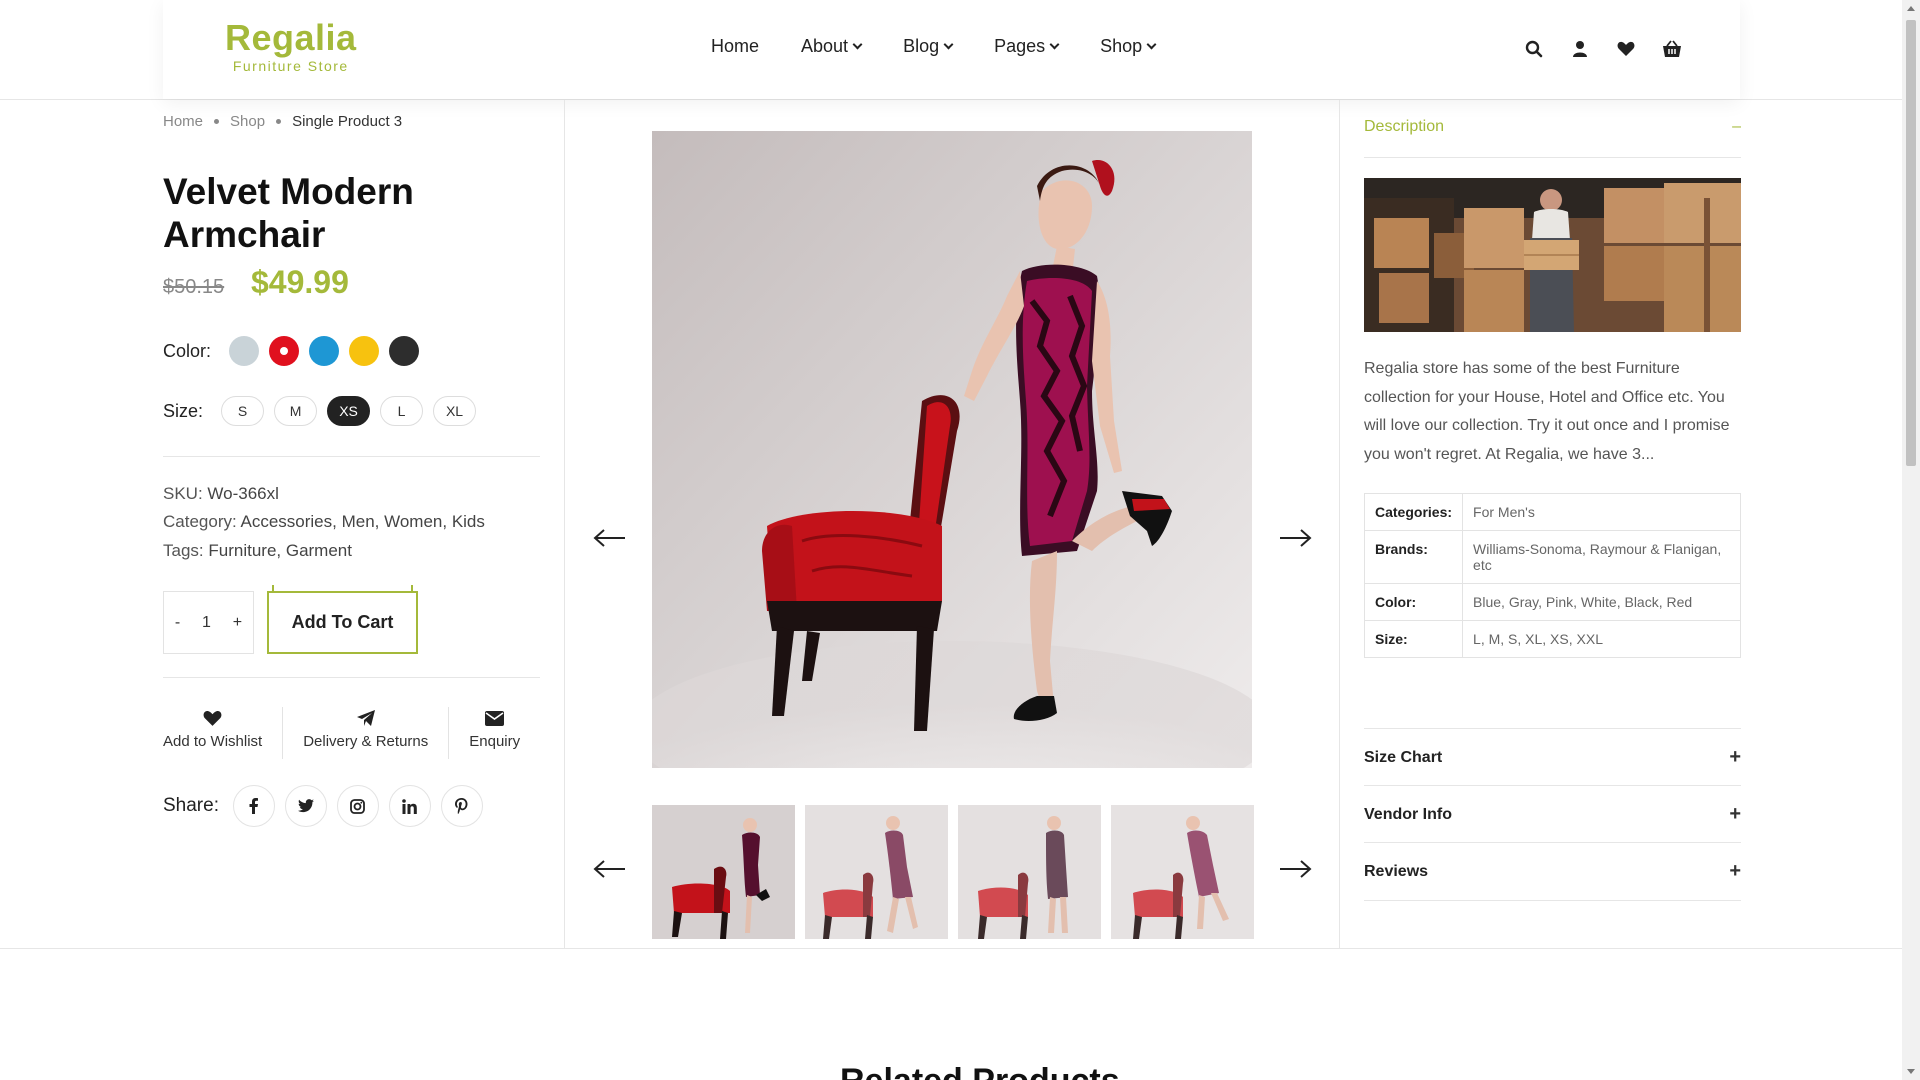 The image size is (1920, 1080). Describe the element at coordinates (1403, 757) in the screenshot. I see `accordion-label: Size Chart` at that location.